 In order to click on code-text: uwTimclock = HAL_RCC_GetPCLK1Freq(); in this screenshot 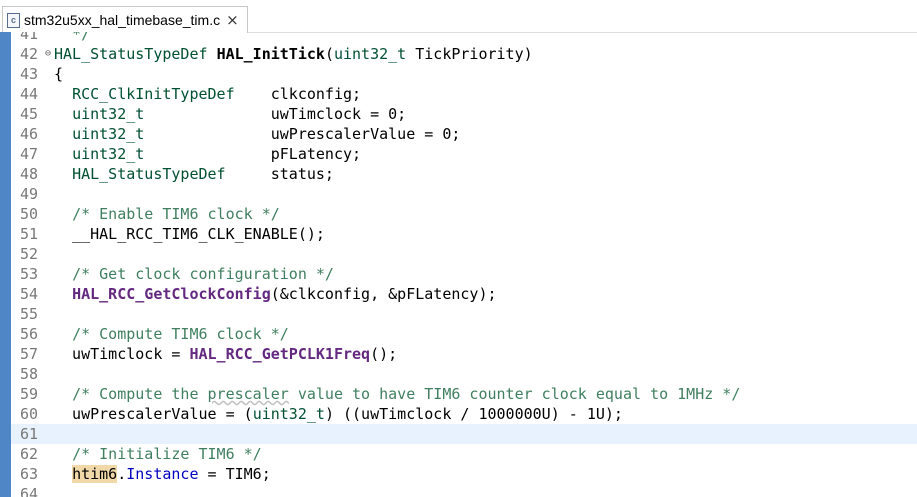, I will do `click(225, 354)`.